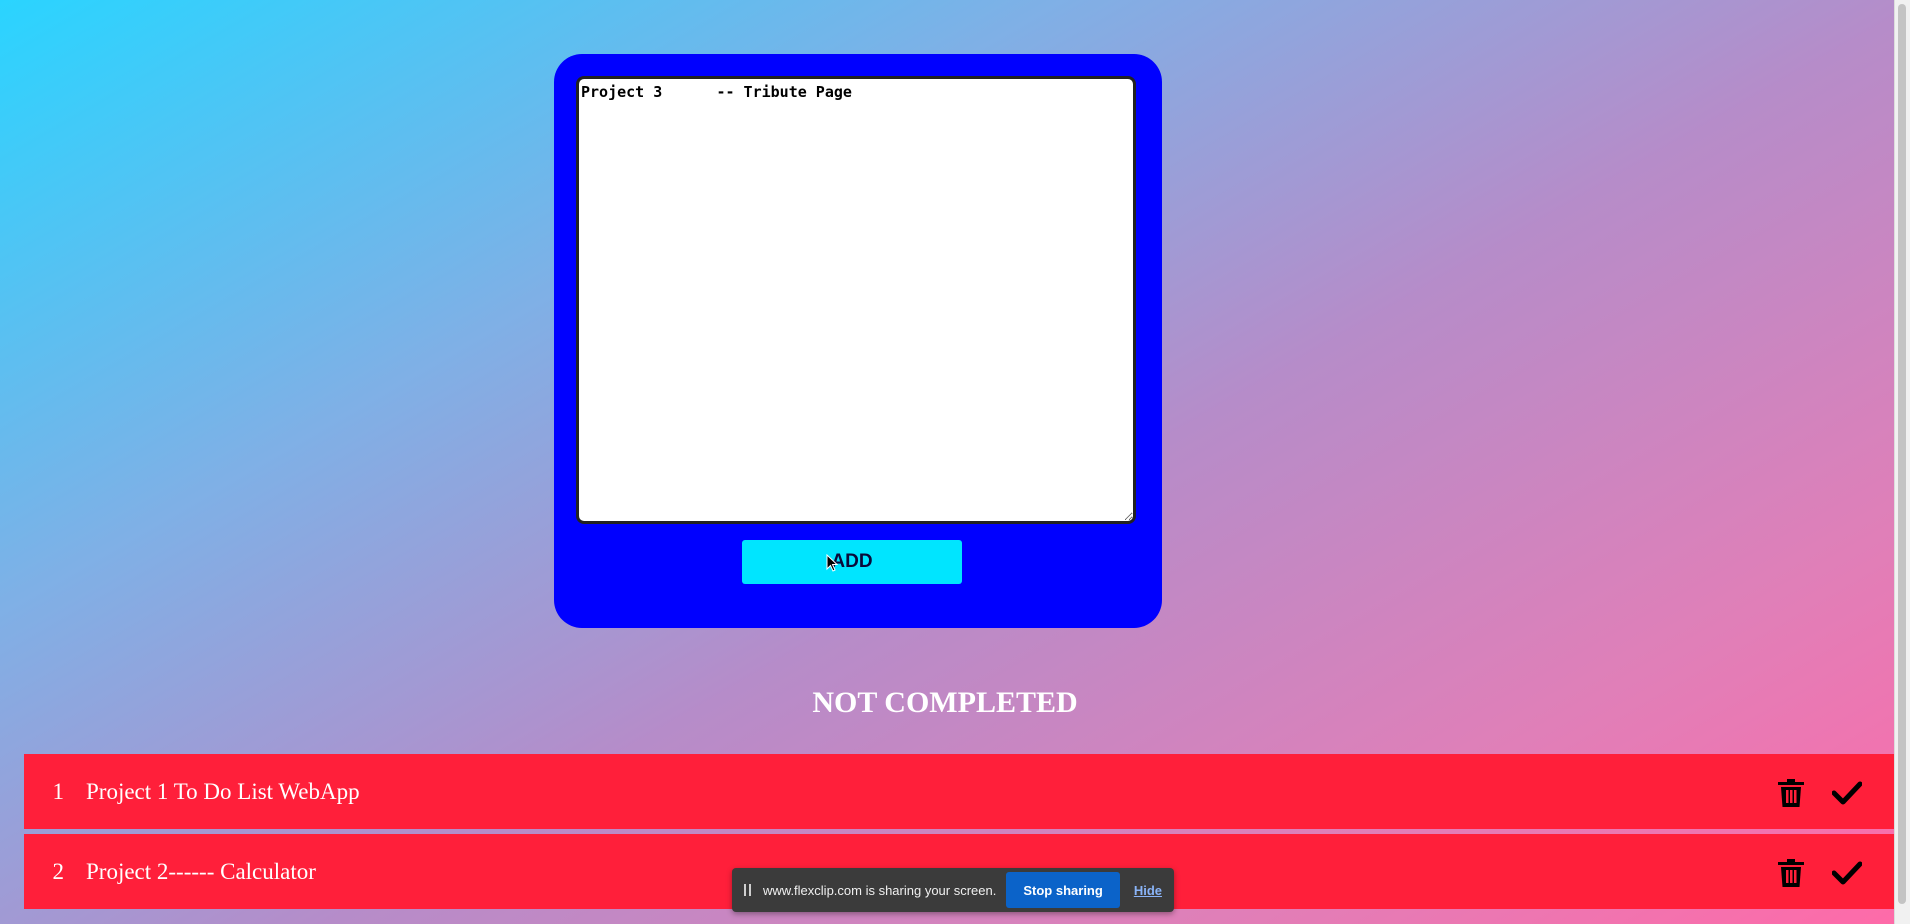  Describe the element at coordinates (58, 791) in the screenshot. I see `task-index: 1` at that location.